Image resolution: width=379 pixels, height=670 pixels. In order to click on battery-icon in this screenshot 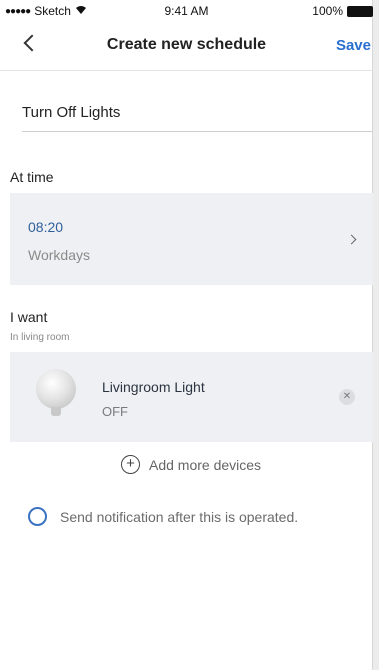, I will do `click(360, 11)`.